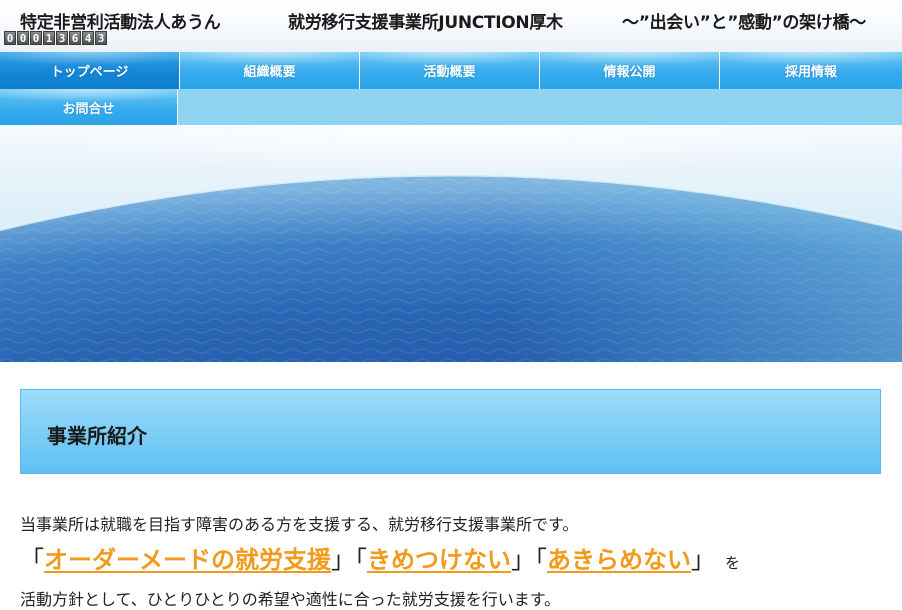 The width and height of the screenshot is (902, 610). I want to click on counter-digit: 1, so click(49, 38).